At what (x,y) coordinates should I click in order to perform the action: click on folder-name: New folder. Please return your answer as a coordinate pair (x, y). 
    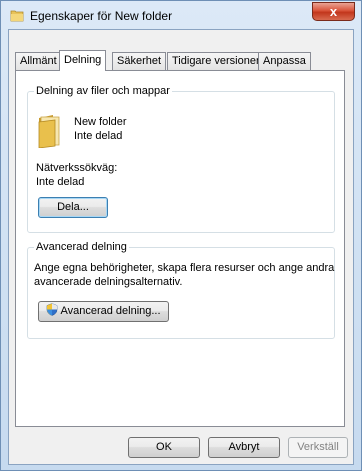
    Looking at the image, I should click on (100, 122).